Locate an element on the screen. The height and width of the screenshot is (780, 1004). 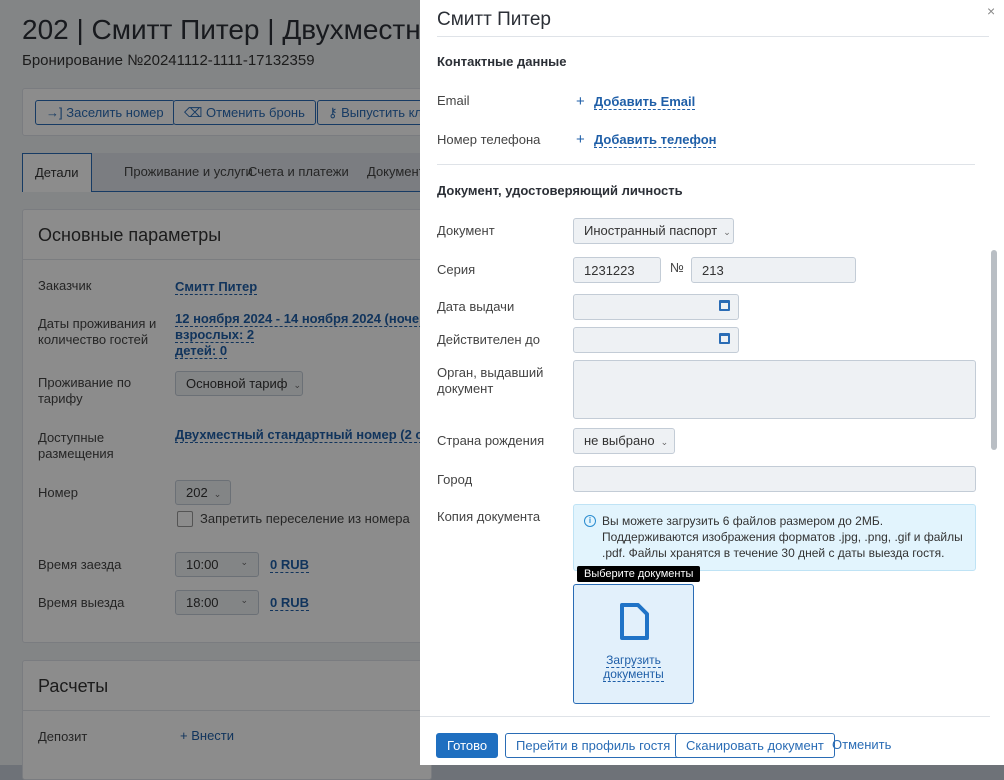
city-label: Город is located at coordinates (455, 479).